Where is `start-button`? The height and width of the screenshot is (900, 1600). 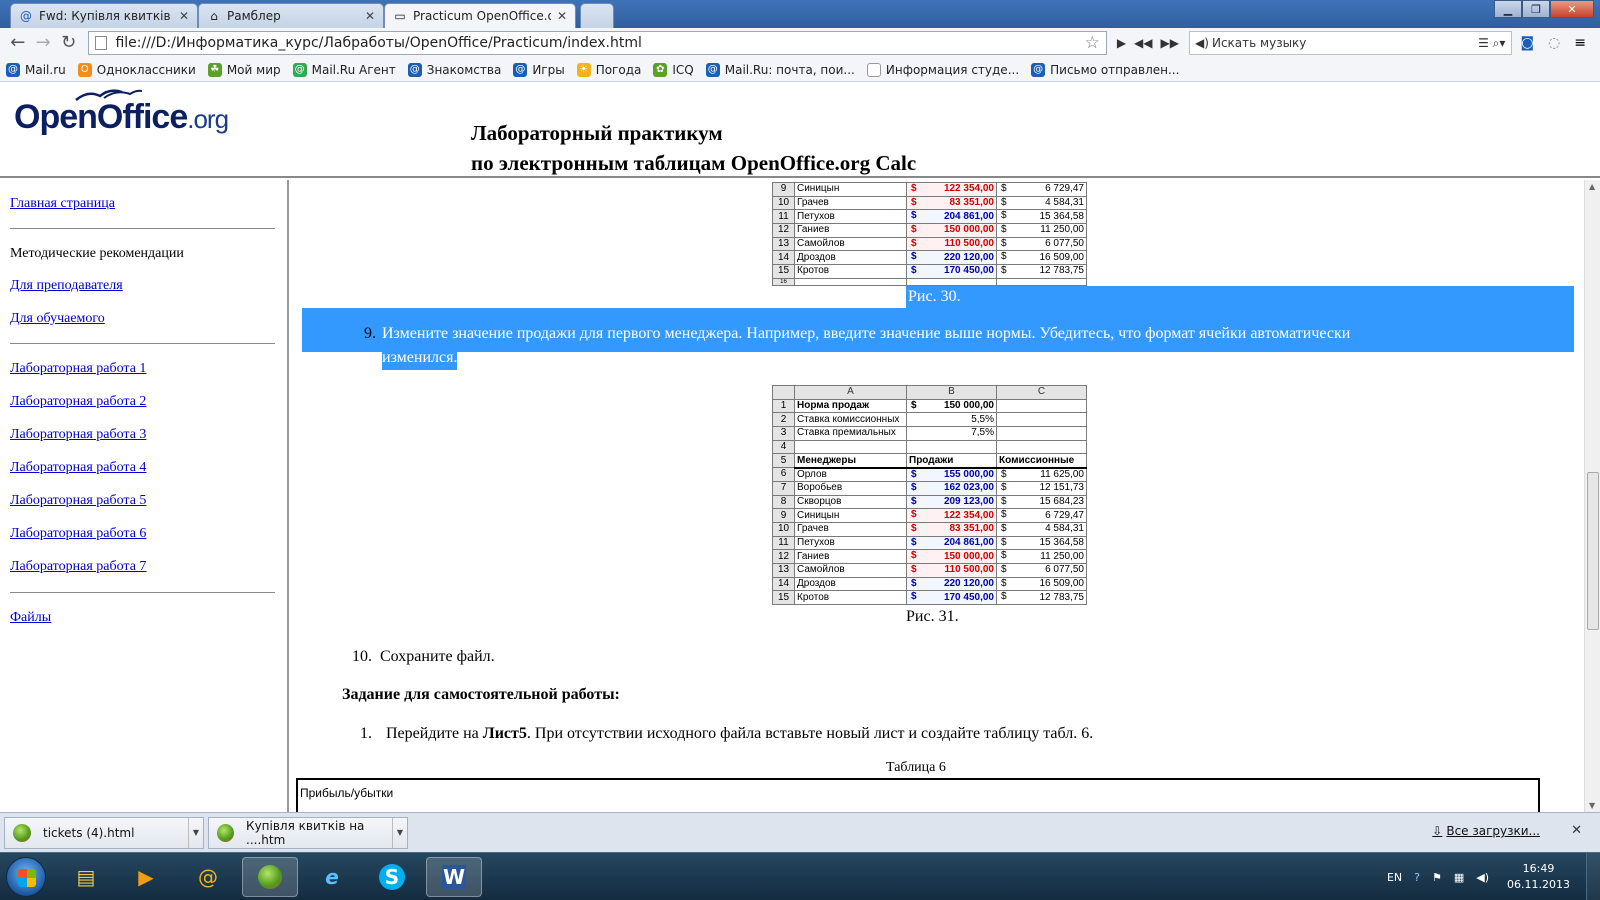
start-button is located at coordinates (26, 877).